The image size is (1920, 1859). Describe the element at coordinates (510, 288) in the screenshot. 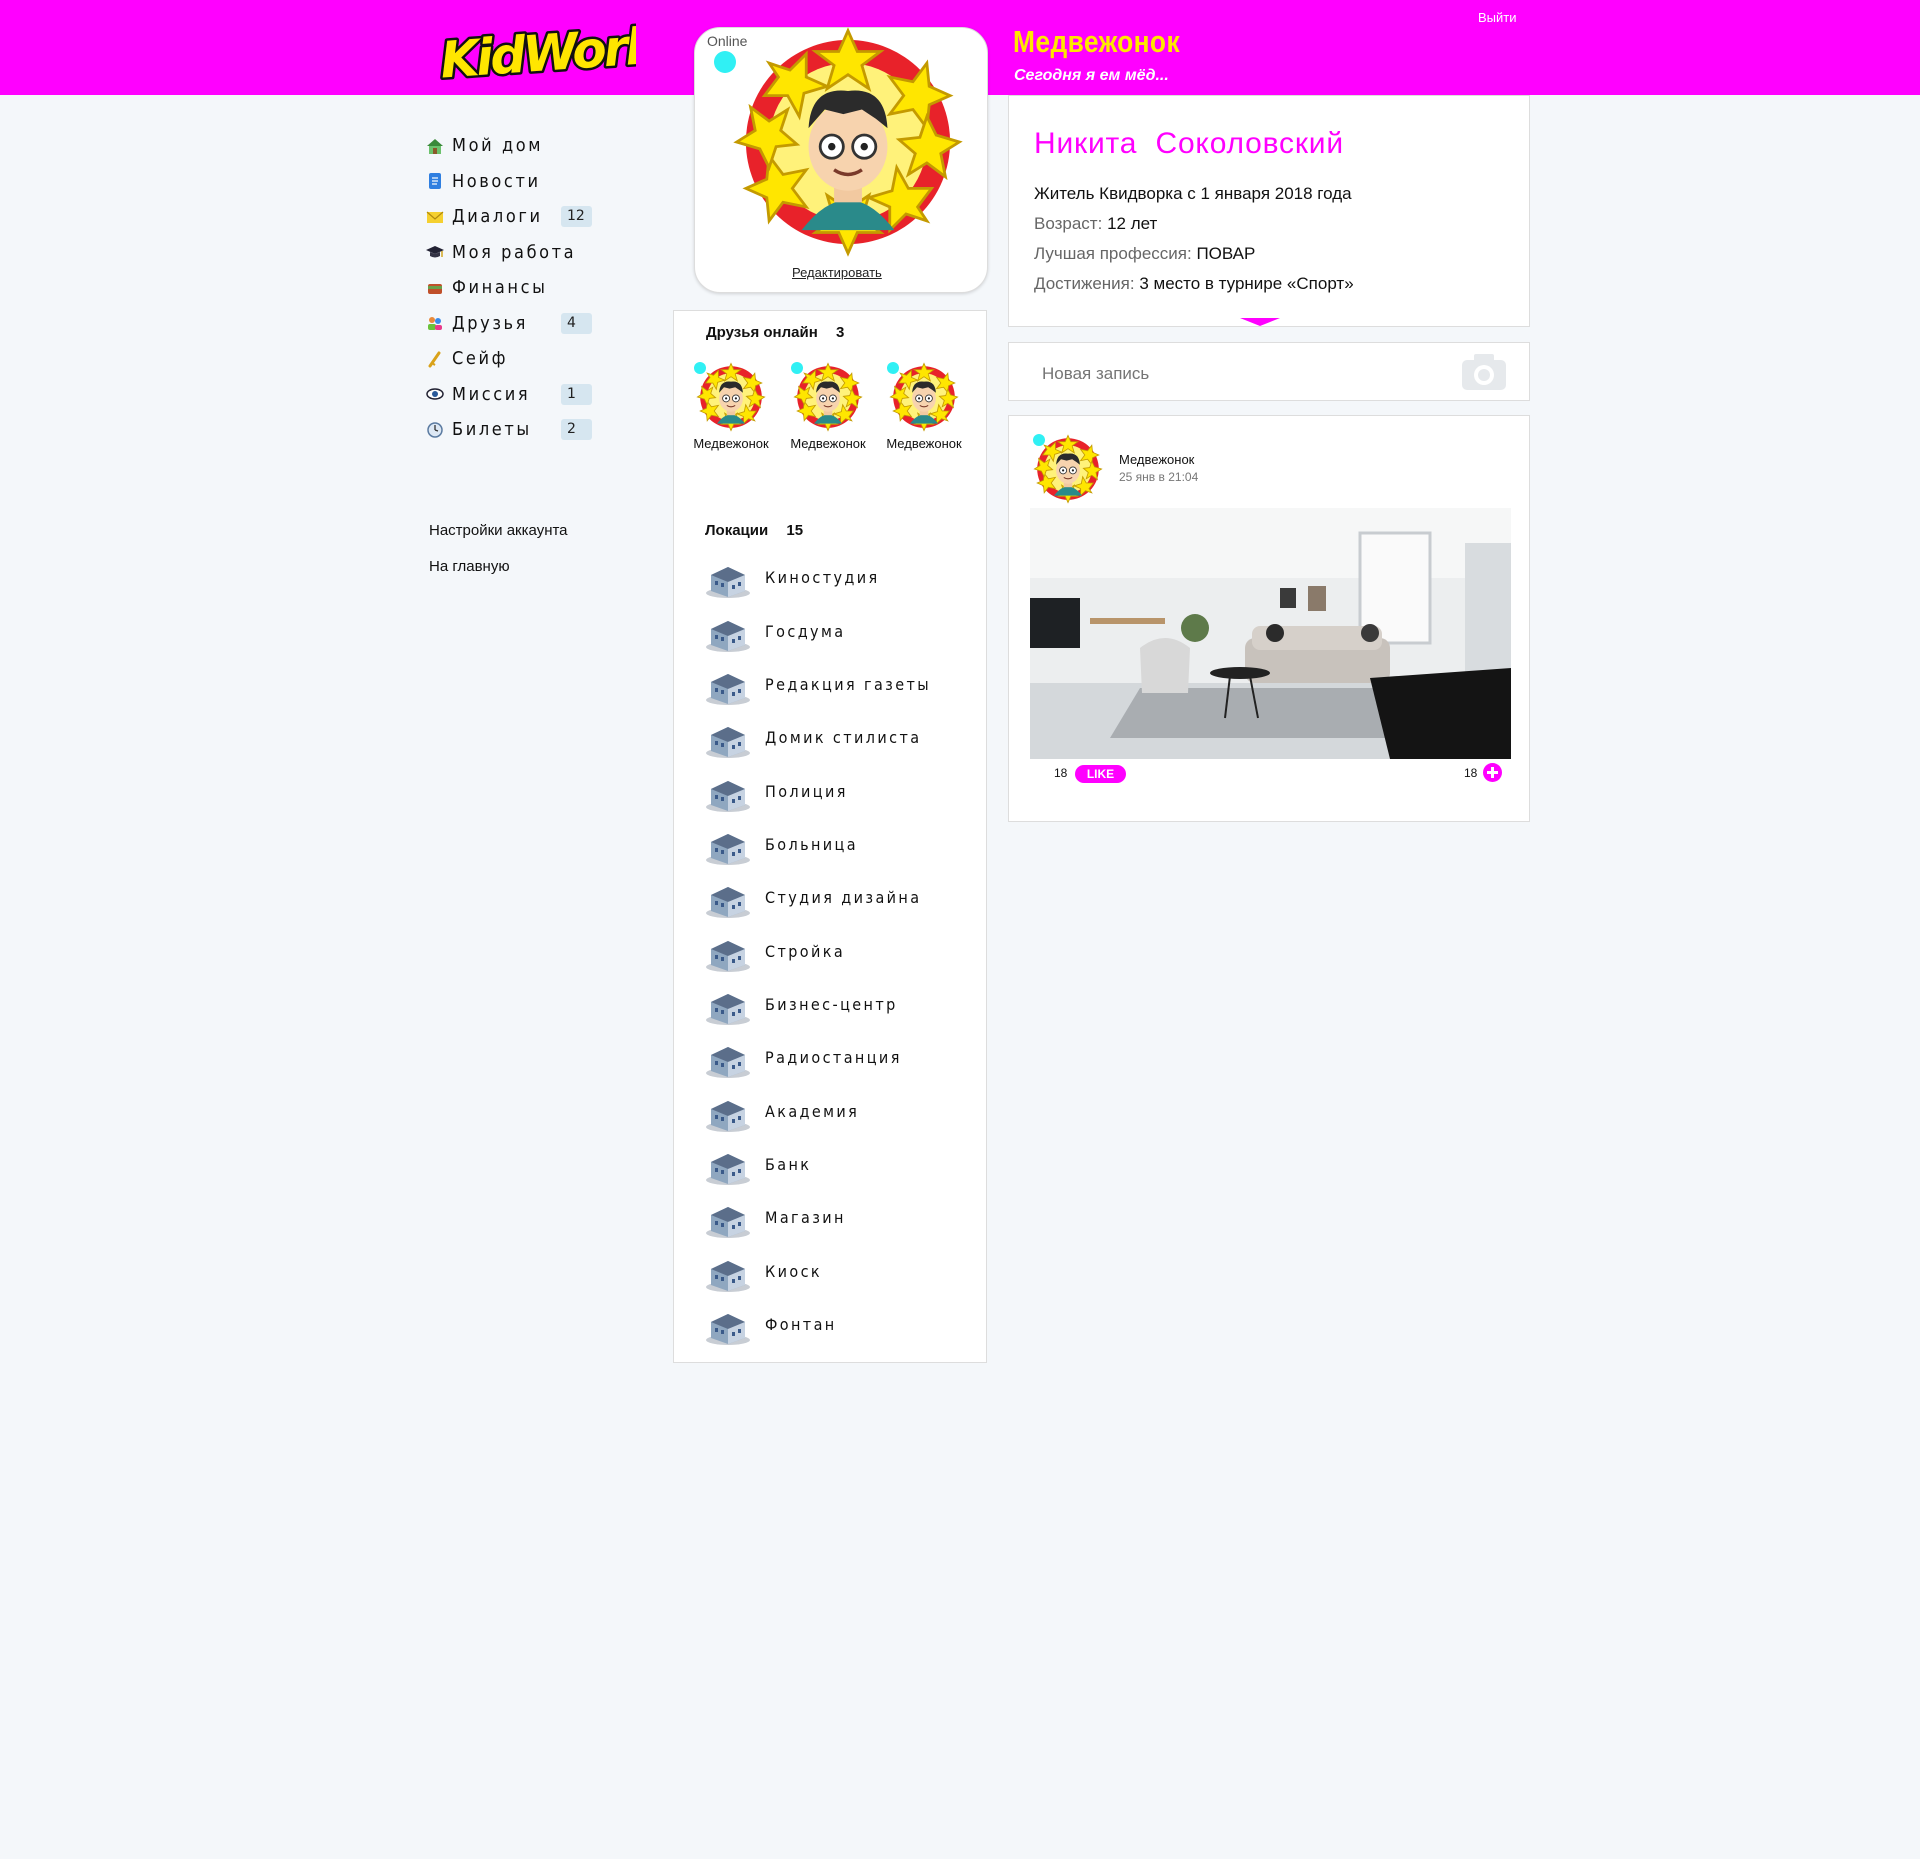

I see `nav-item-finance: Финансы` at that location.